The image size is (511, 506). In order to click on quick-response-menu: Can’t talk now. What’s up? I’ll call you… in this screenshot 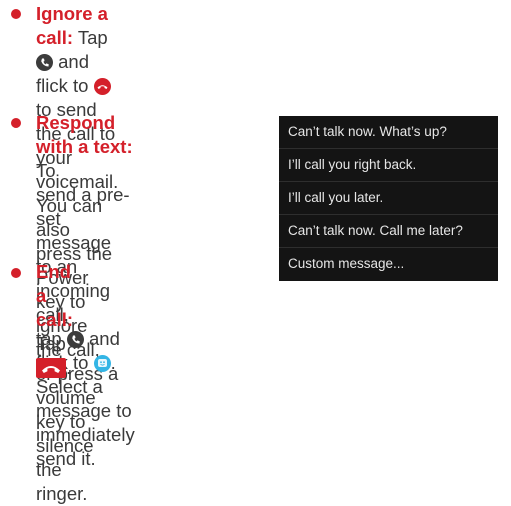, I will do `click(388, 198)`.